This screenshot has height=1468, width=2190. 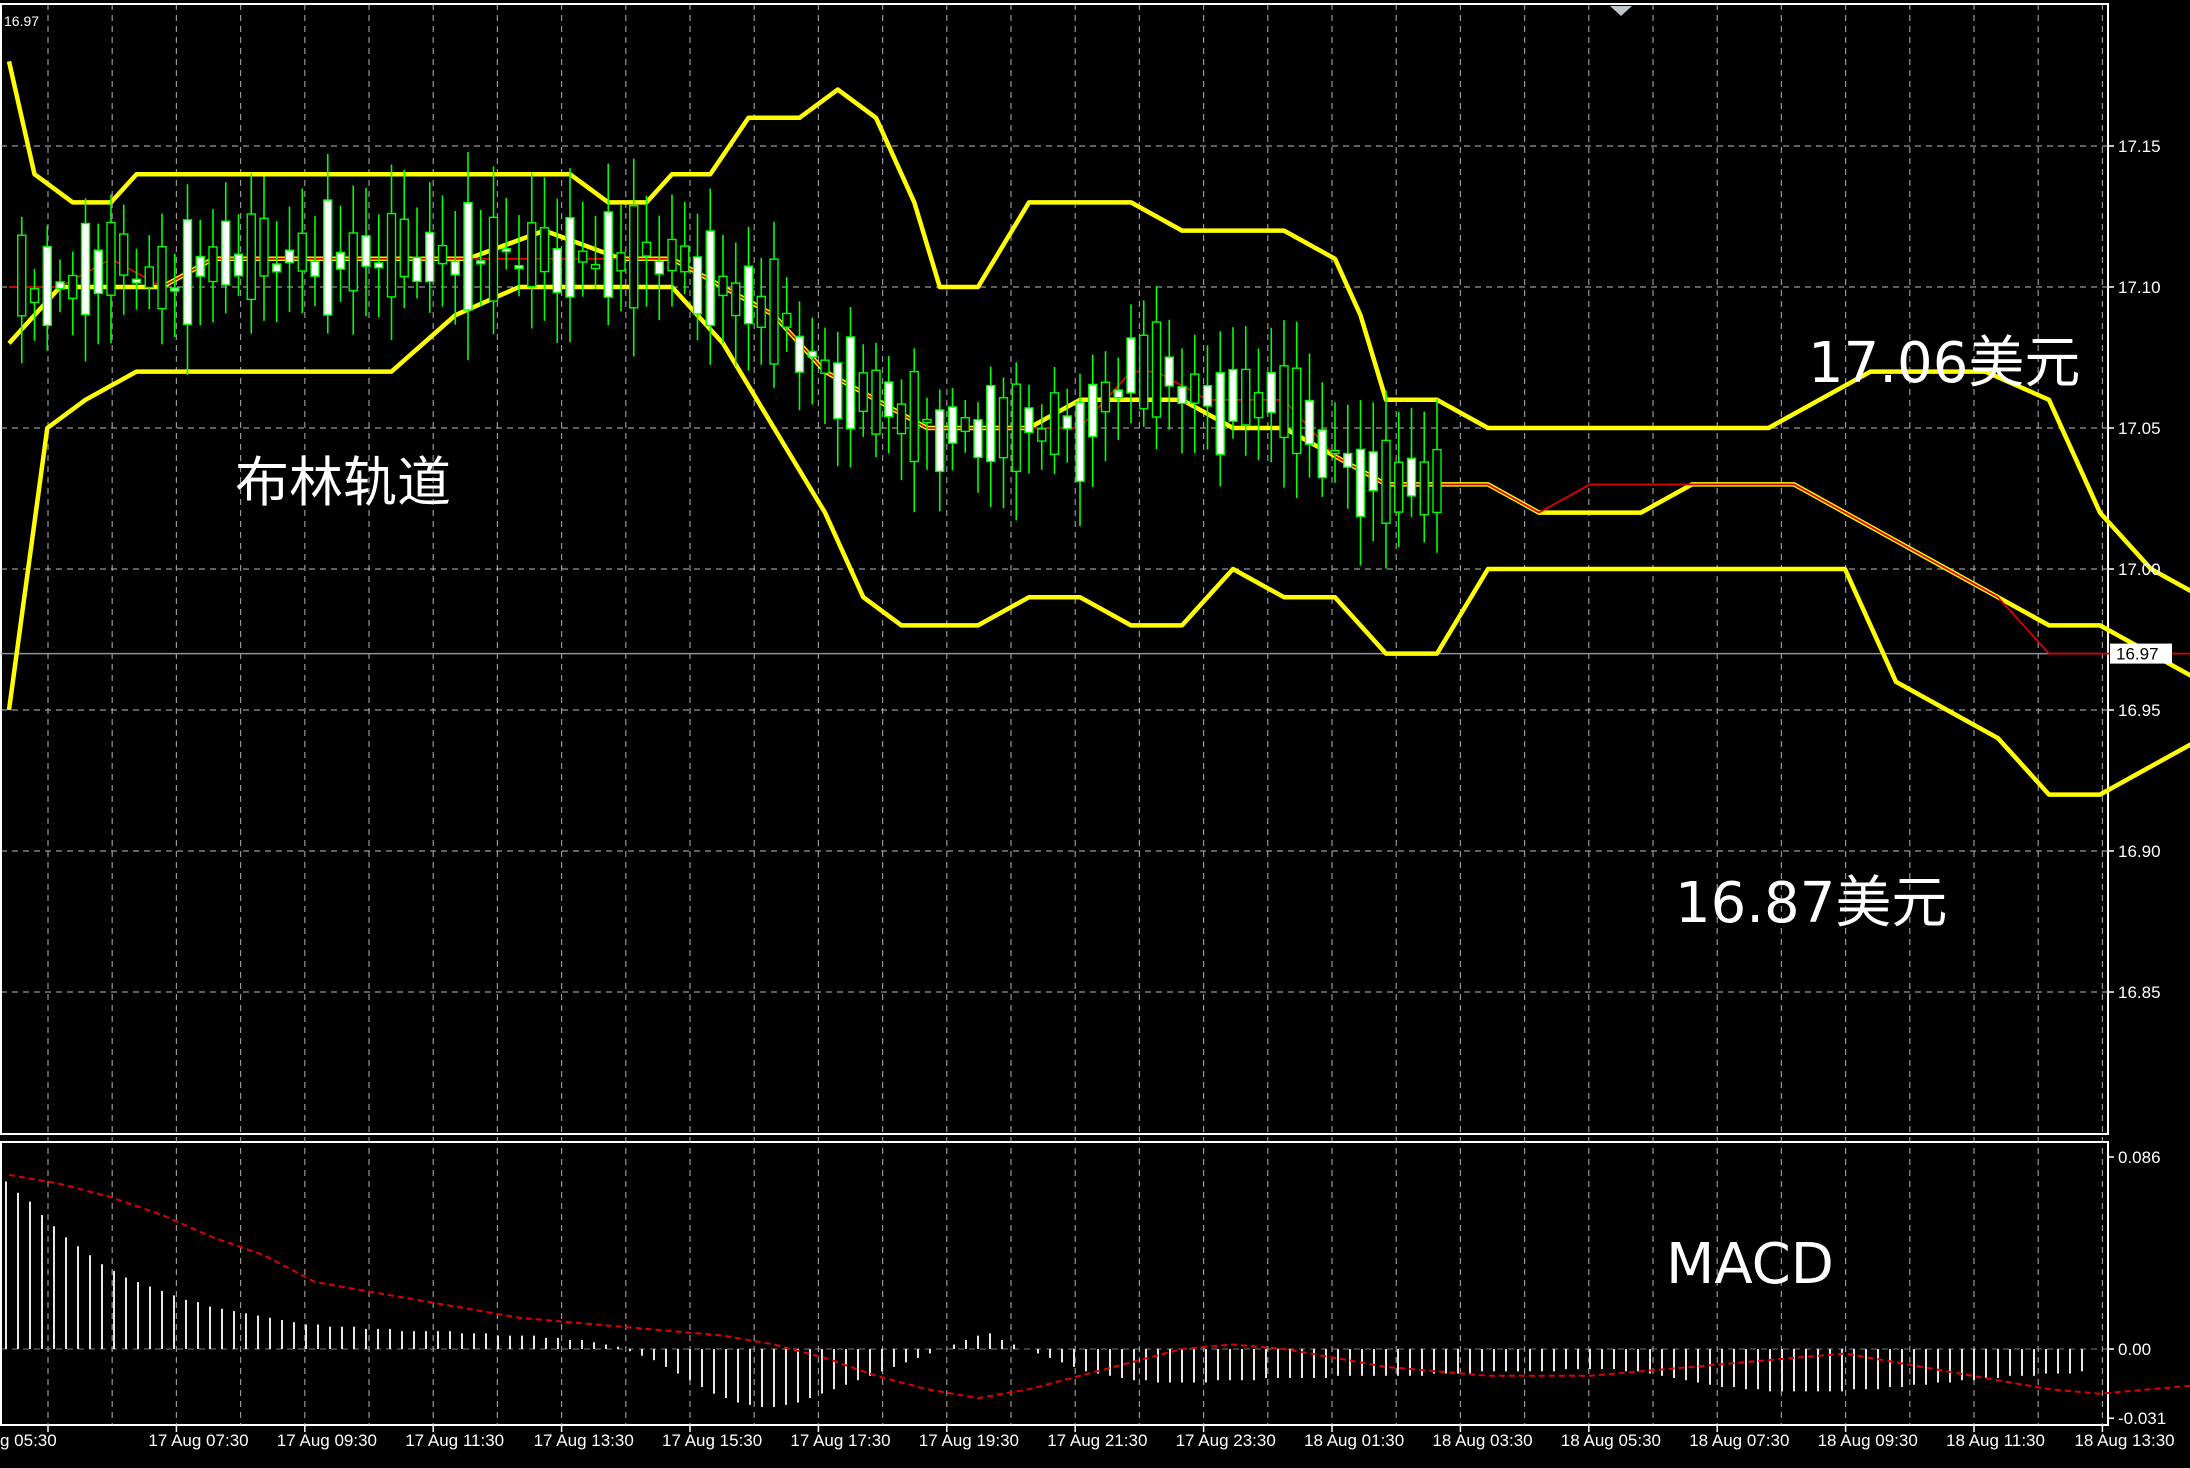 What do you see at coordinates (1811, 903) in the screenshot?
I see `lower-band-price-annotation: 16.87美元` at bounding box center [1811, 903].